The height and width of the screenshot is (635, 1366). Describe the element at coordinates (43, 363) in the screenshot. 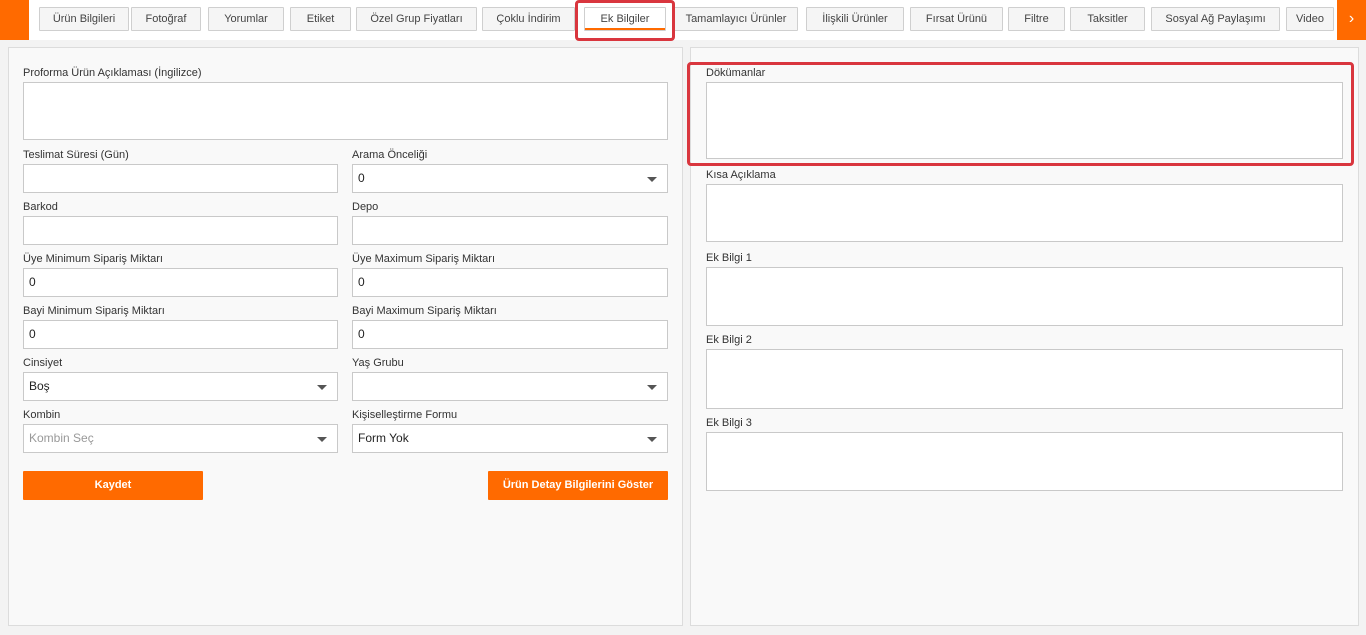

I see `cinsiyet-label: Cinsiyet` at that location.